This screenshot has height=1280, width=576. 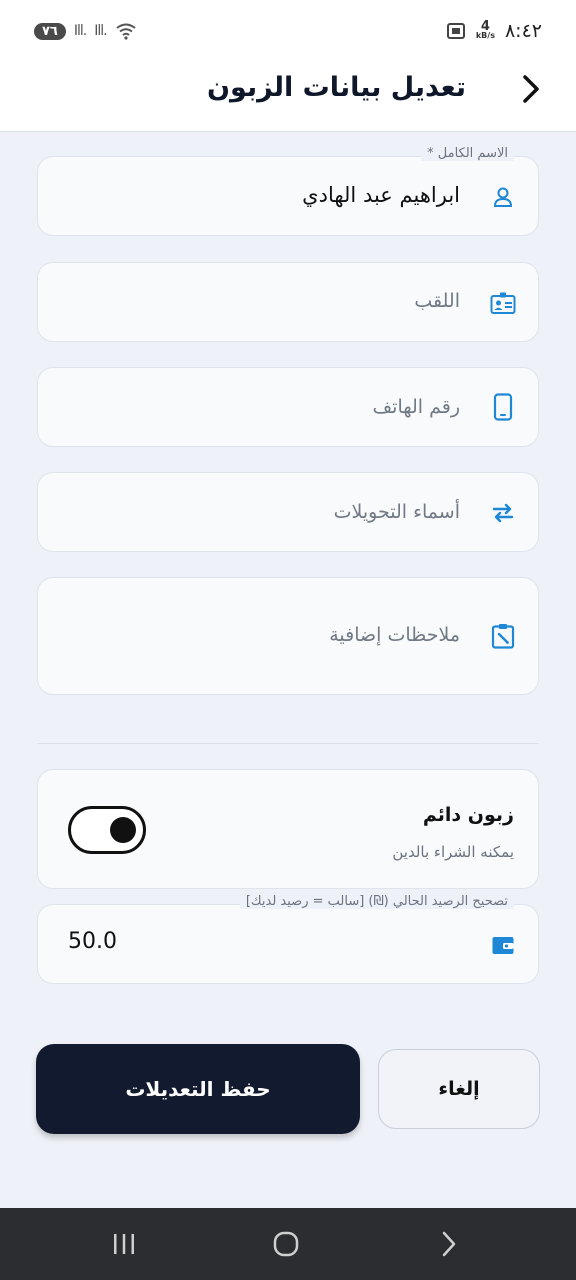 I want to click on system-navigation-bar, so click(x=288, y=1244).